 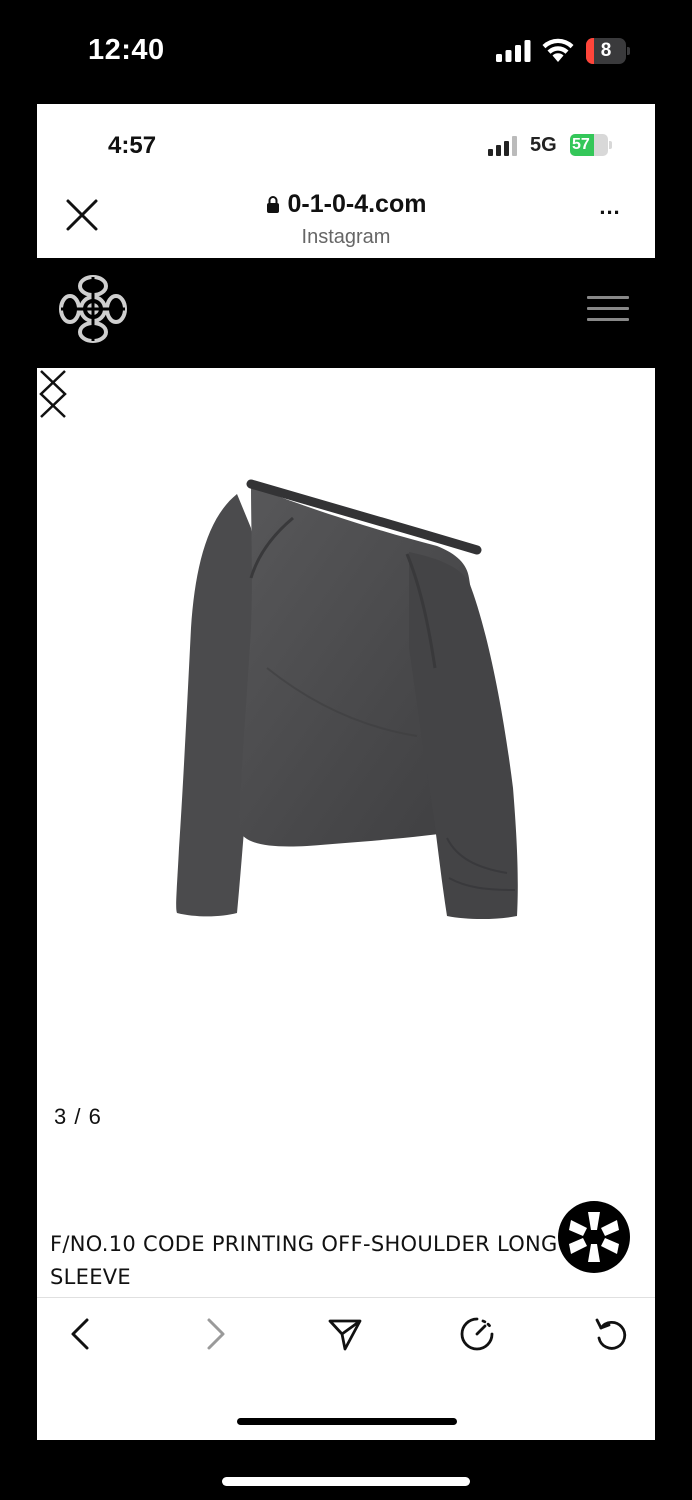 What do you see at coordinates (346, 132) in the screenshot?
I see `inner-status-bar: 4:57 5G 57` at bounding box center [346, 132].